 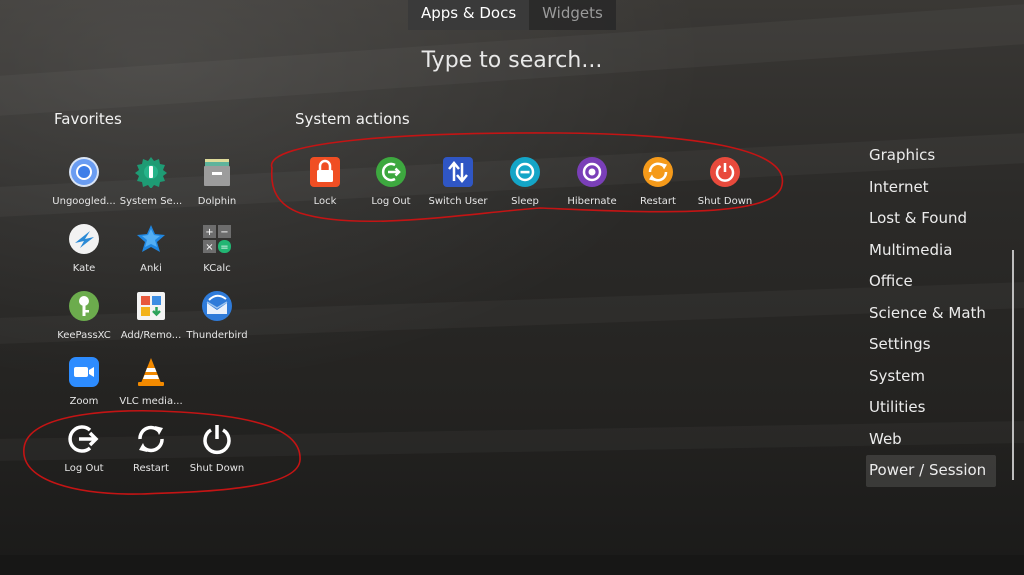 What do you see at coordinates (572, 15) in the screenshot?
I see `tab-widgets: Widgets` at bounding box center [572, 15].